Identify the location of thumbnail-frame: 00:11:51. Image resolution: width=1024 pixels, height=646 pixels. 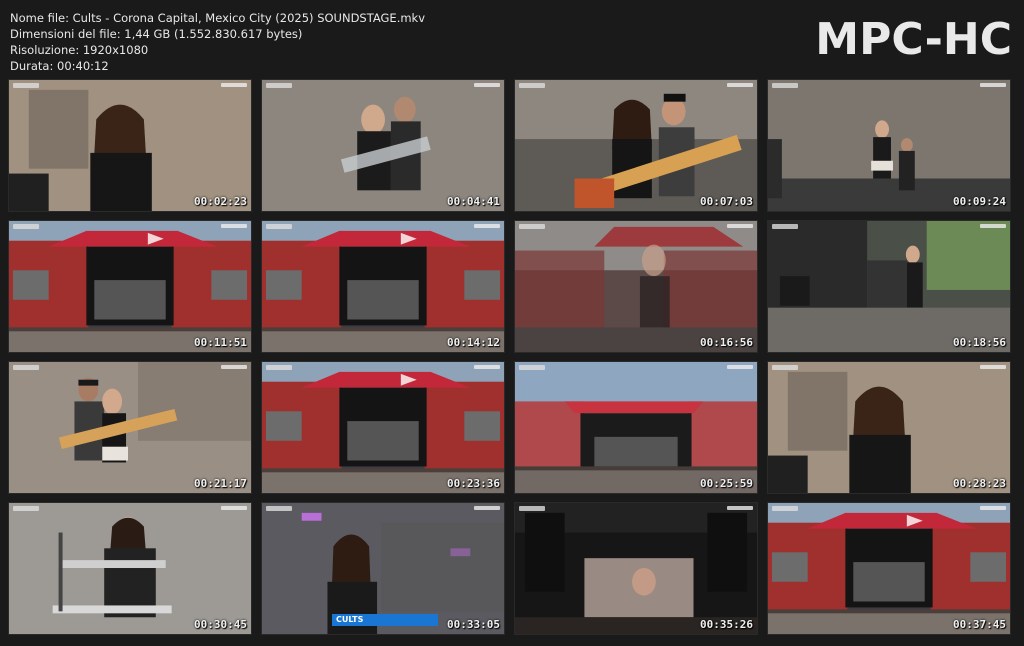
(130, 286).